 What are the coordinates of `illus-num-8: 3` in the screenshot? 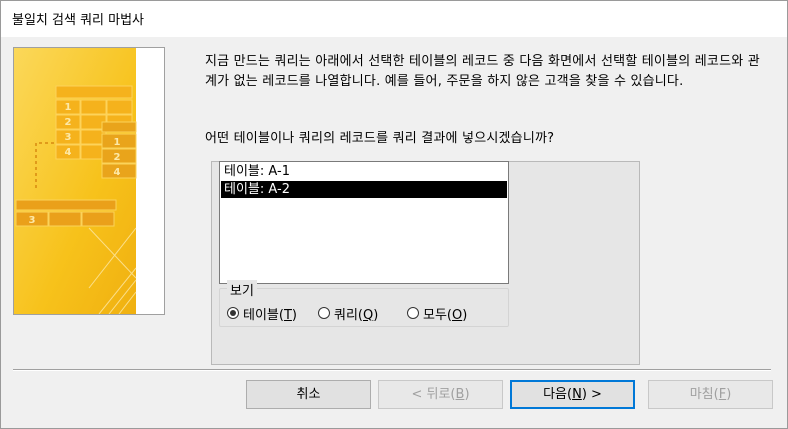 It's located at (32, 220).